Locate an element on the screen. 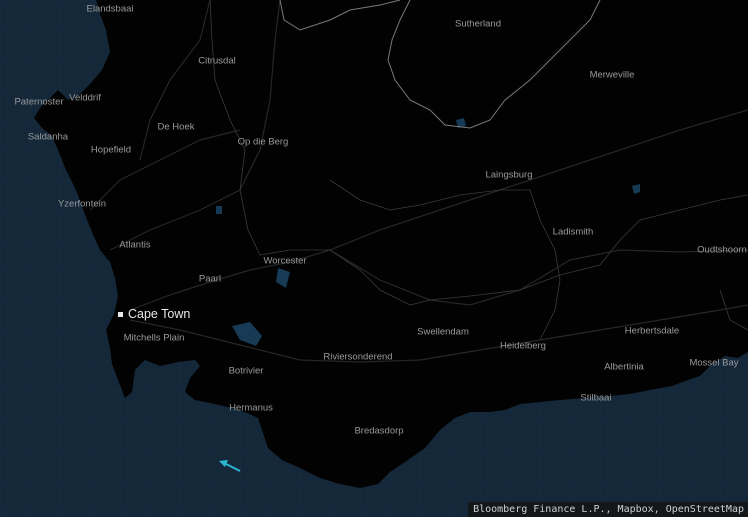  place-label-merweville: Merweville is located at coordinates (612, 75).